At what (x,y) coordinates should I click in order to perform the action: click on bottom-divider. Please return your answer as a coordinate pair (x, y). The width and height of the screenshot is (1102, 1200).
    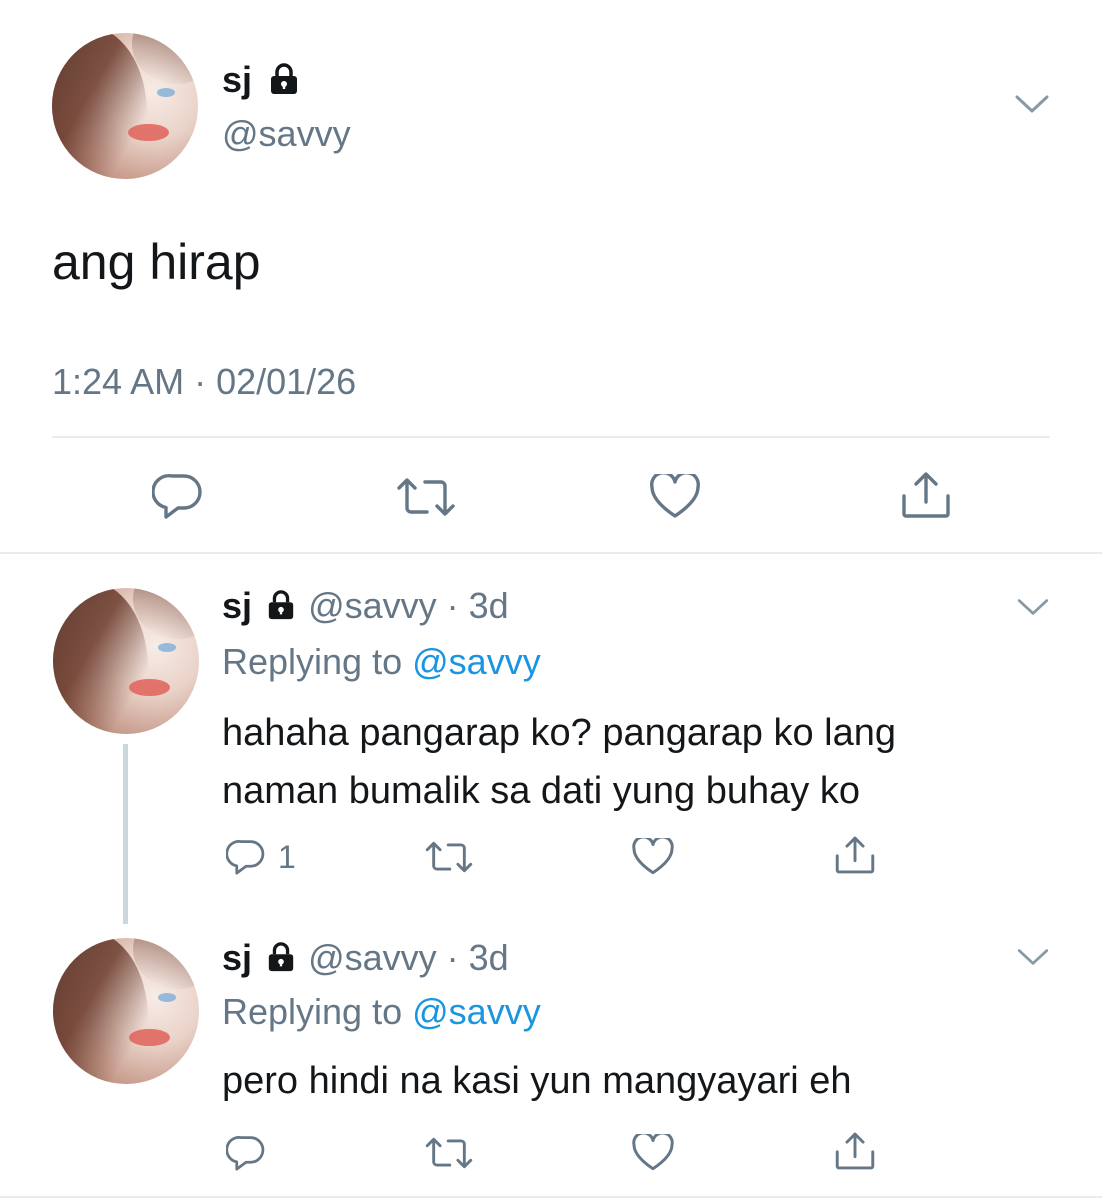
    Looking at the image, I should click on (551, 1197).